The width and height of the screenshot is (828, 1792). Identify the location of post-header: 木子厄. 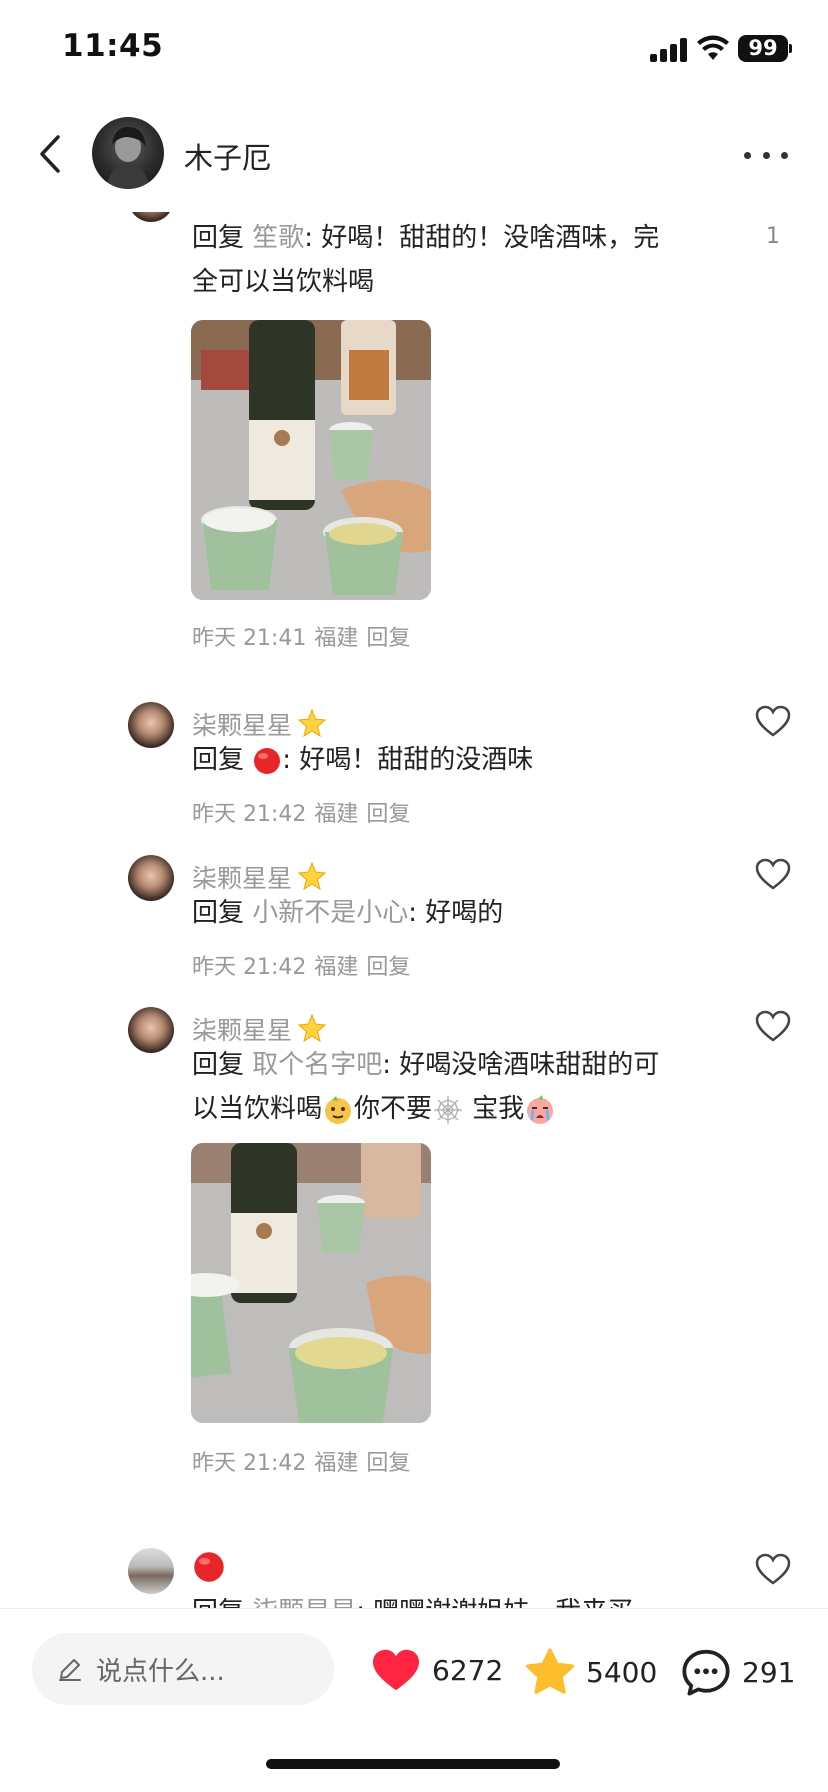
(414, 156).